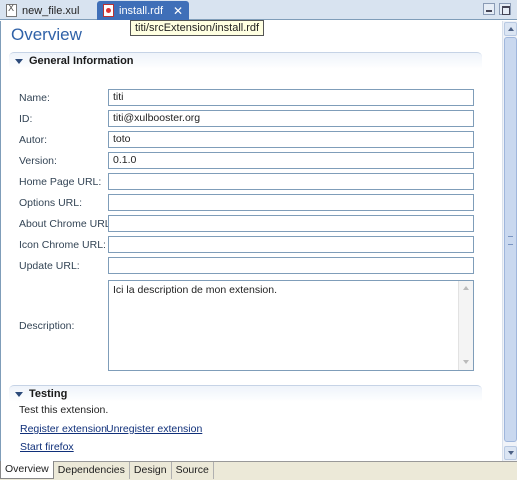  What do you see at coordinates (193, 470) in the screenshot?
I see `tab-source: Source` at bounding box center [193, 470].